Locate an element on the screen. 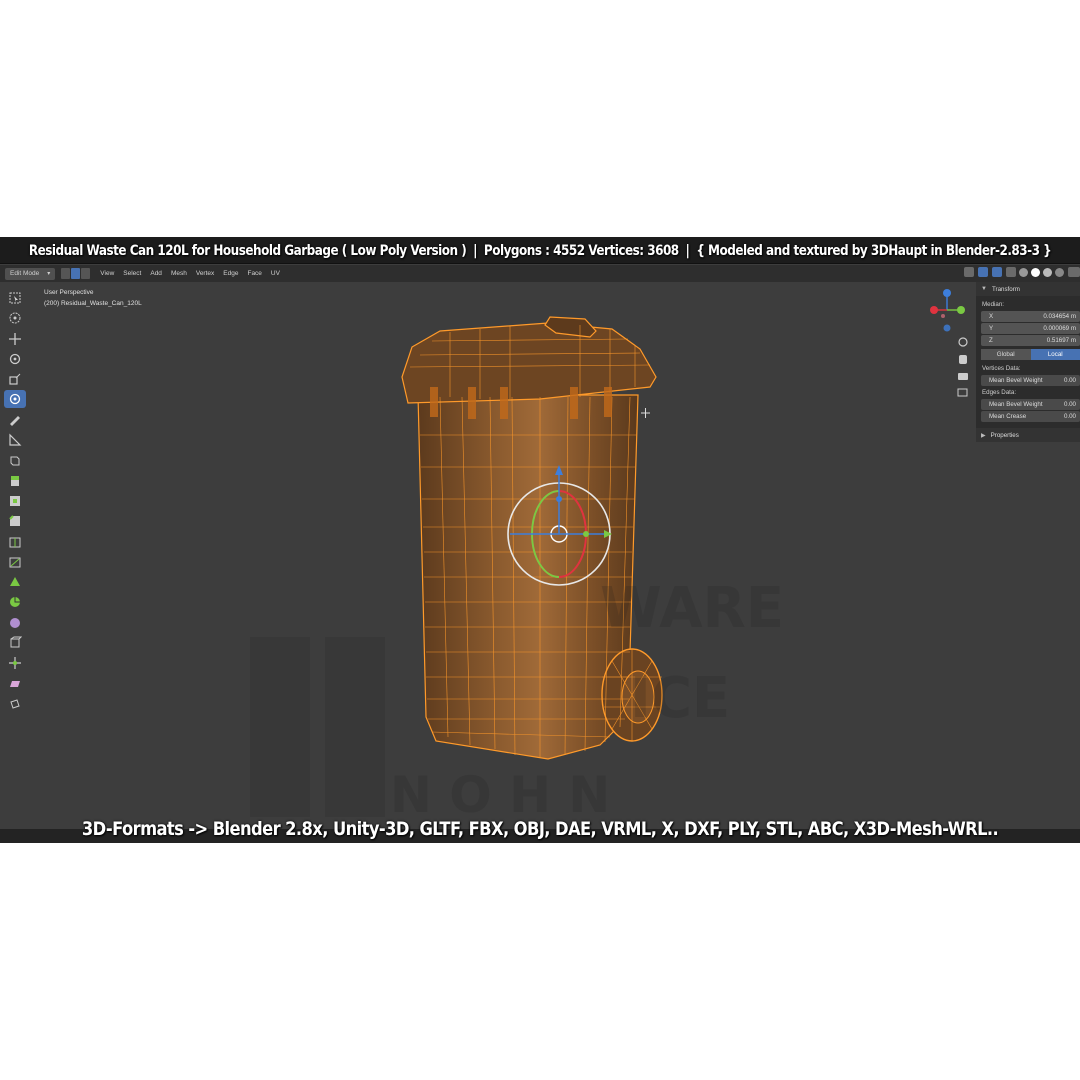 Image resolution: width=1080 pixels, height=1080 pixels. global-button: Global is located at coordinates (1006, 354).